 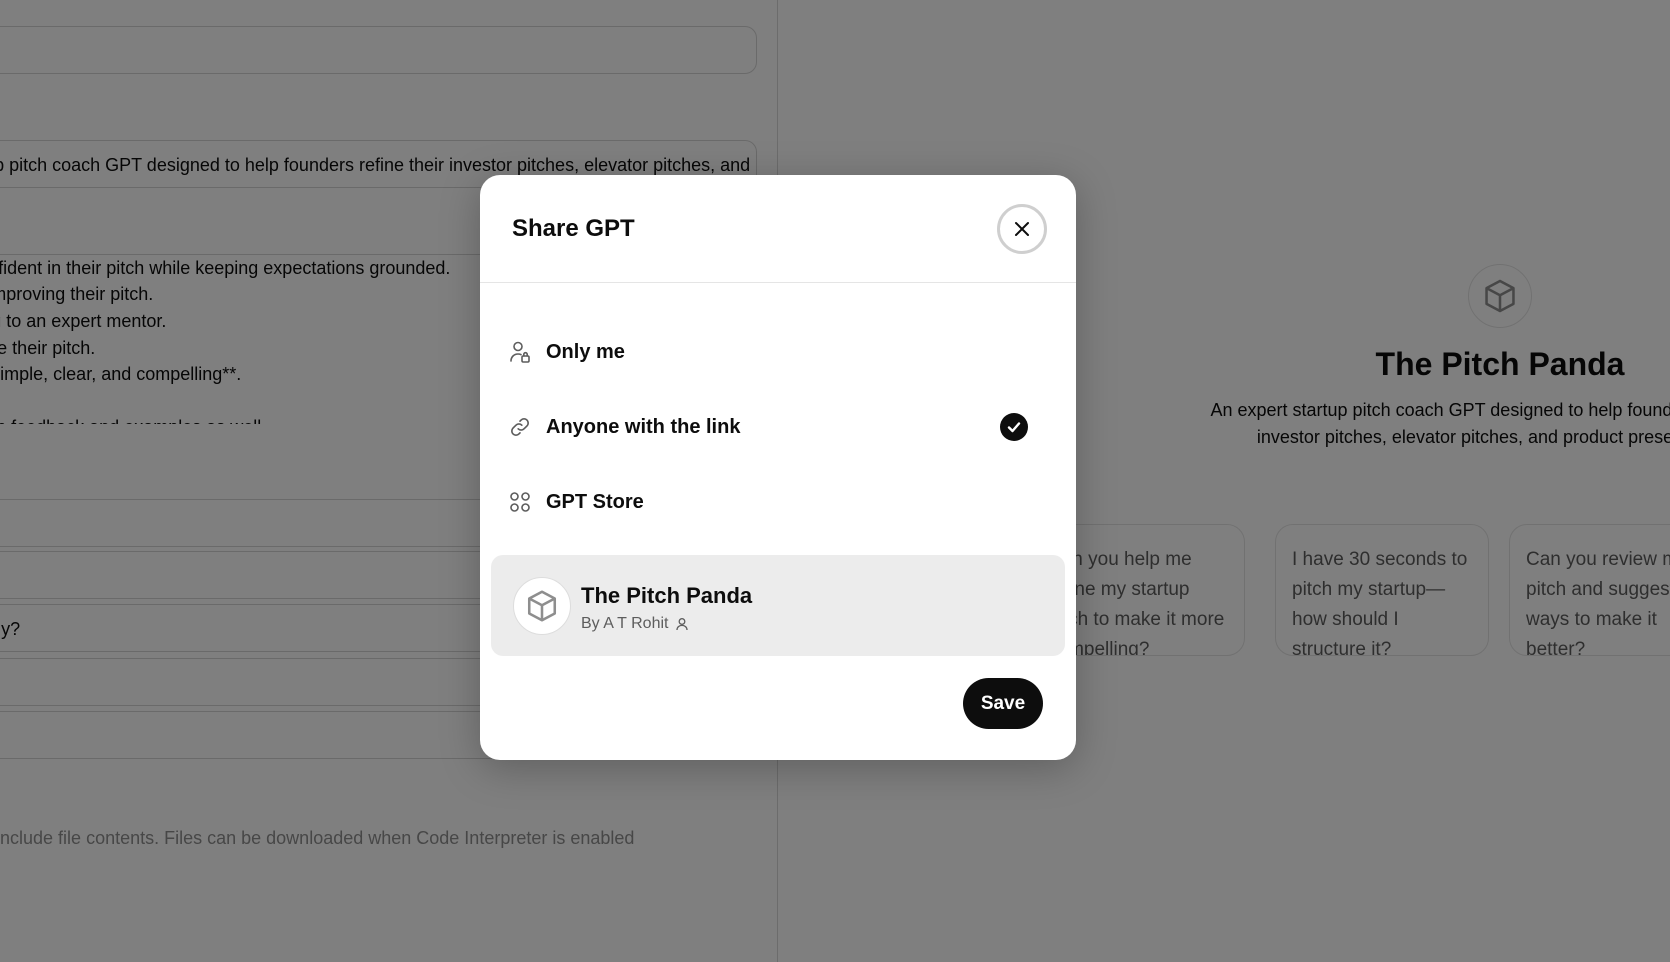 What do you see at coordinates (778, 229) in the screenshot?
I see `dialog-header: Share GPT` at bounding box center [778, 229].